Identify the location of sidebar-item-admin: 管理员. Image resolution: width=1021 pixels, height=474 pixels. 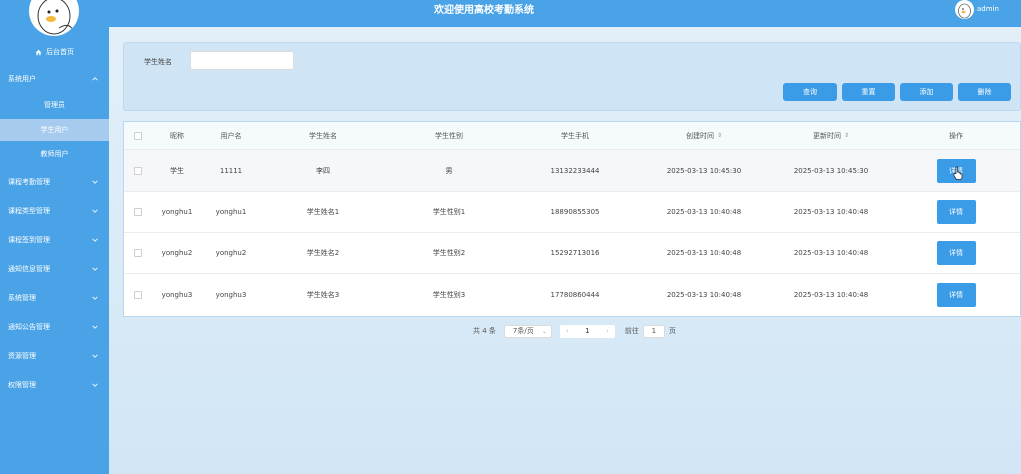
(54, 105).